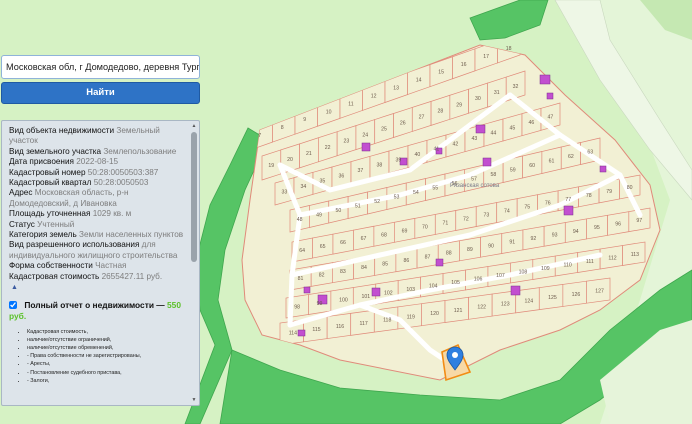 Image resolution: width=692 pixels, height=424 pixels. What do you see at coordinates (384, 130) in the screenshot?
I see `plot-number: 25` at bounding box center [384, 130].